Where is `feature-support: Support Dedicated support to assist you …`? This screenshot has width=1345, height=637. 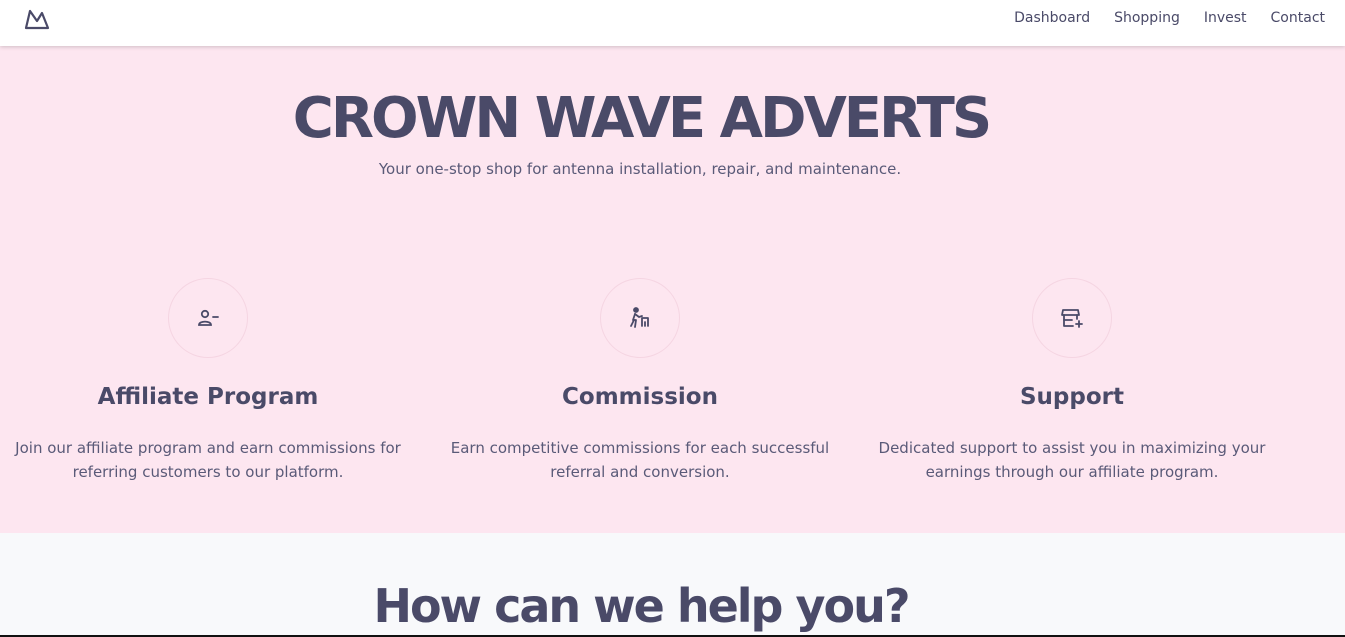 feature-support: Support Dedicated support to assist you … is located at coordinates (1072, 381).